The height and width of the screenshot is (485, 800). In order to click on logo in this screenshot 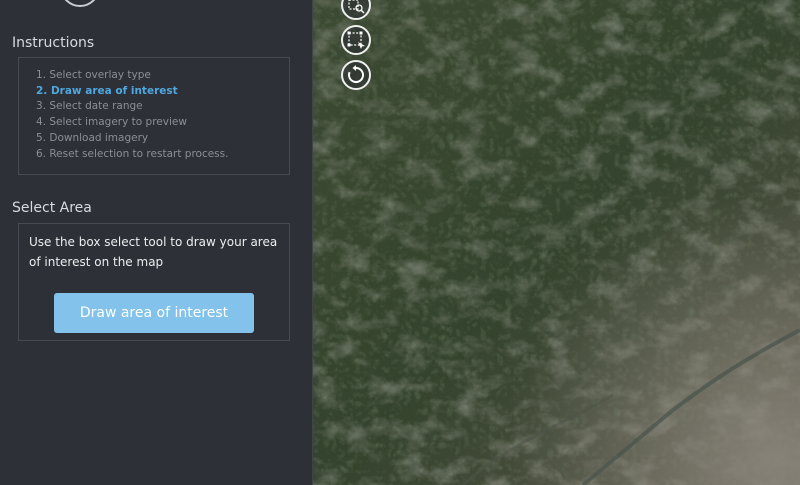, I will do `click(80, 3)`.